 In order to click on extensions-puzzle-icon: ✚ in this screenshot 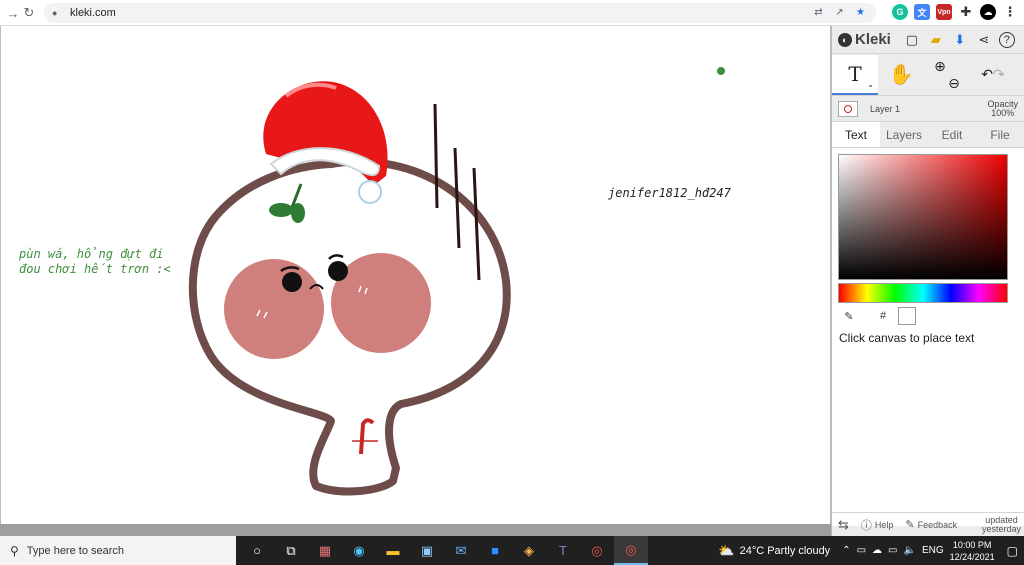, I will do `click(966, 12)`.